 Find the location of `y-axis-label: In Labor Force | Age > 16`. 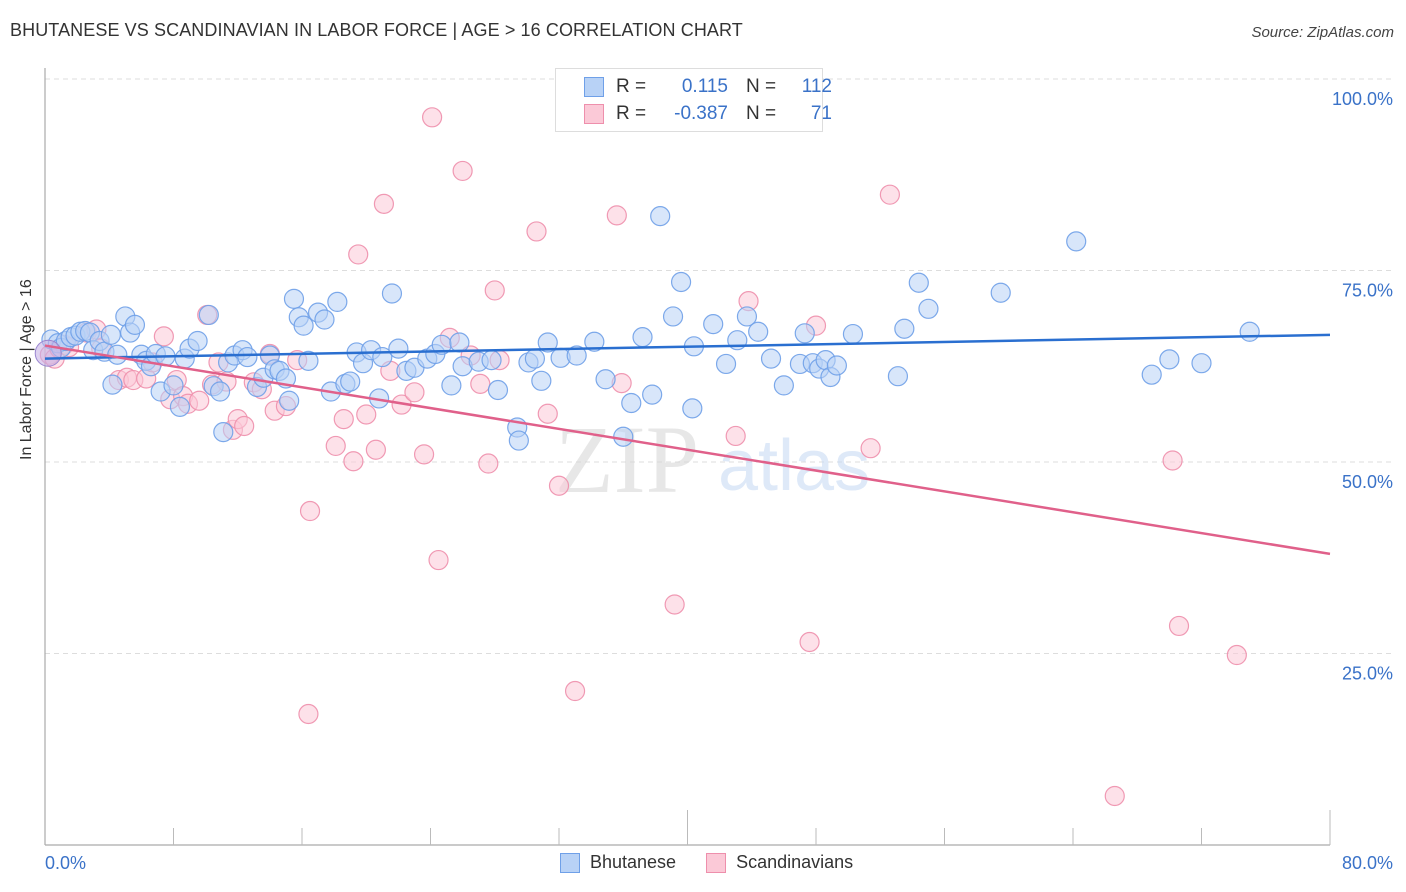

y-axis-label: In Labor Force | Age > 16 is located at coordinates (26, 369).